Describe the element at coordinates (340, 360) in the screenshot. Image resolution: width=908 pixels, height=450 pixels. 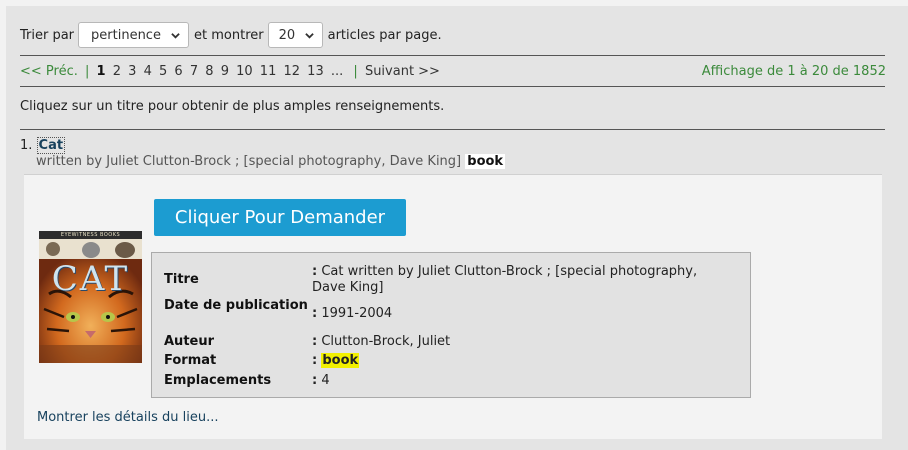
I see `format-highlight: book` at that location.